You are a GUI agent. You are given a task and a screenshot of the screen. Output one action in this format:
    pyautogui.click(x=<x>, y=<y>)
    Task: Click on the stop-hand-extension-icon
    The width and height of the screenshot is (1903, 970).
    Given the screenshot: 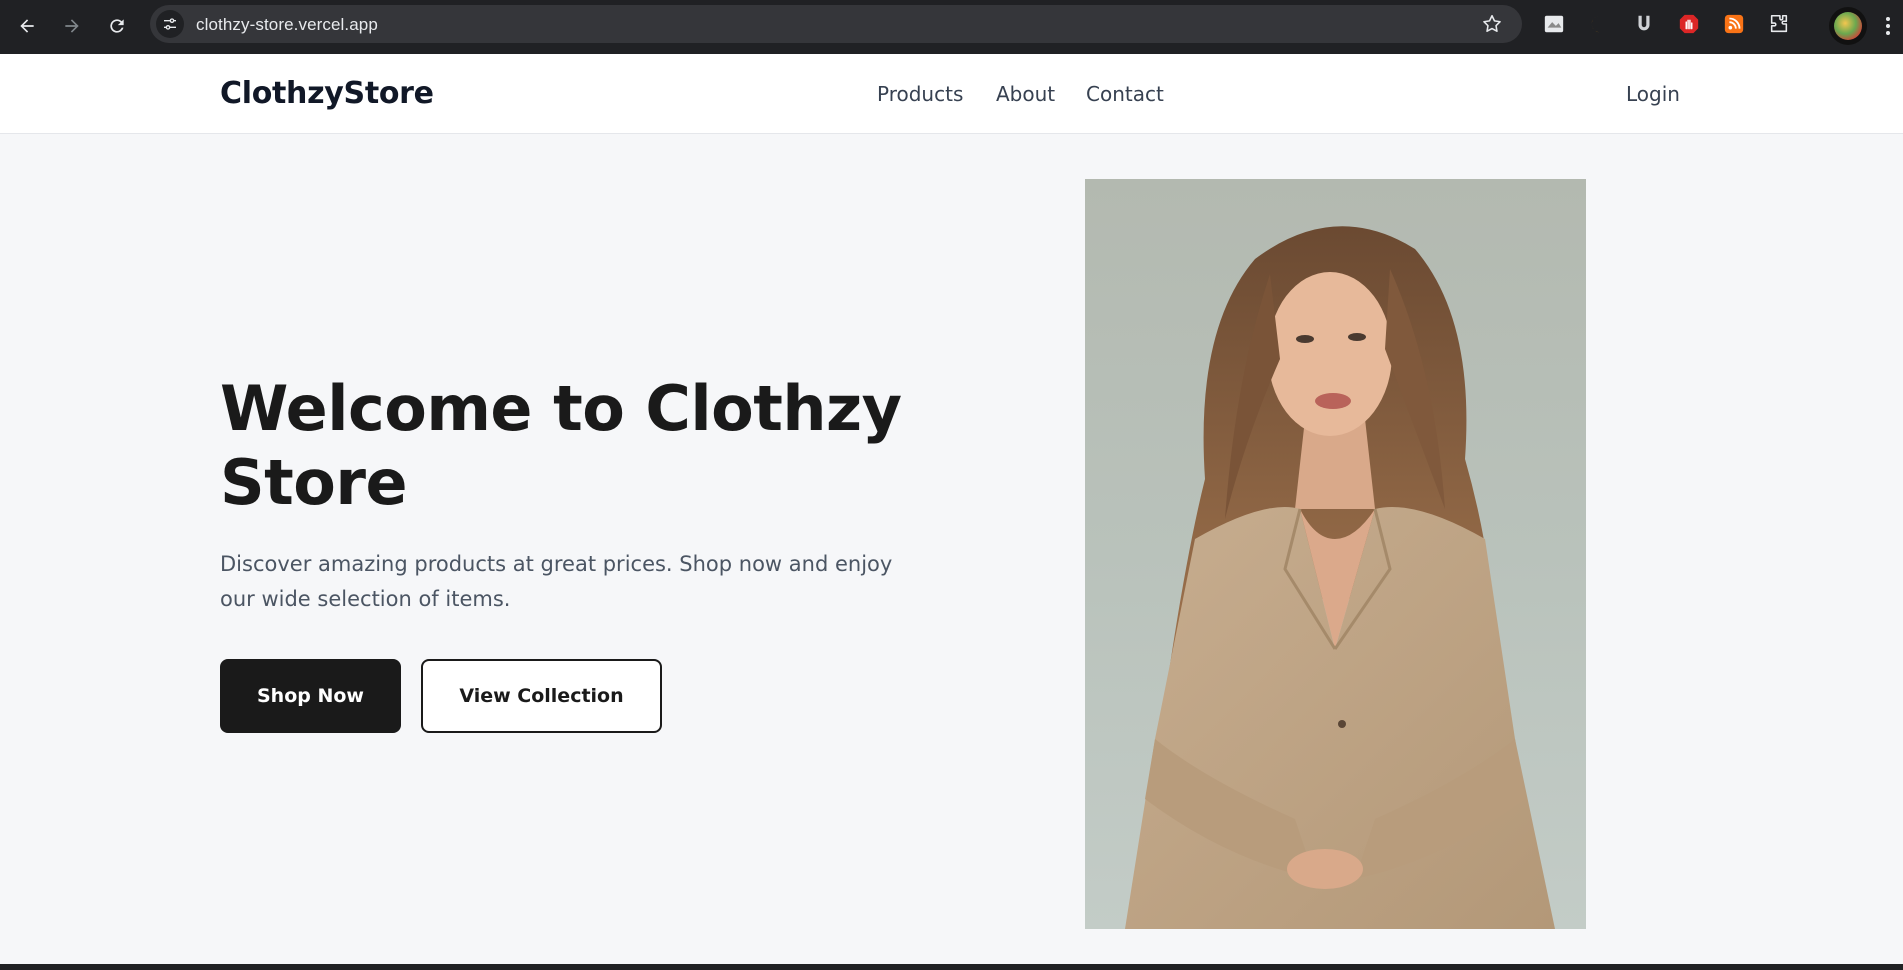 What is the action you would take?
    pyautogui.click(x=1689, y=24)
    